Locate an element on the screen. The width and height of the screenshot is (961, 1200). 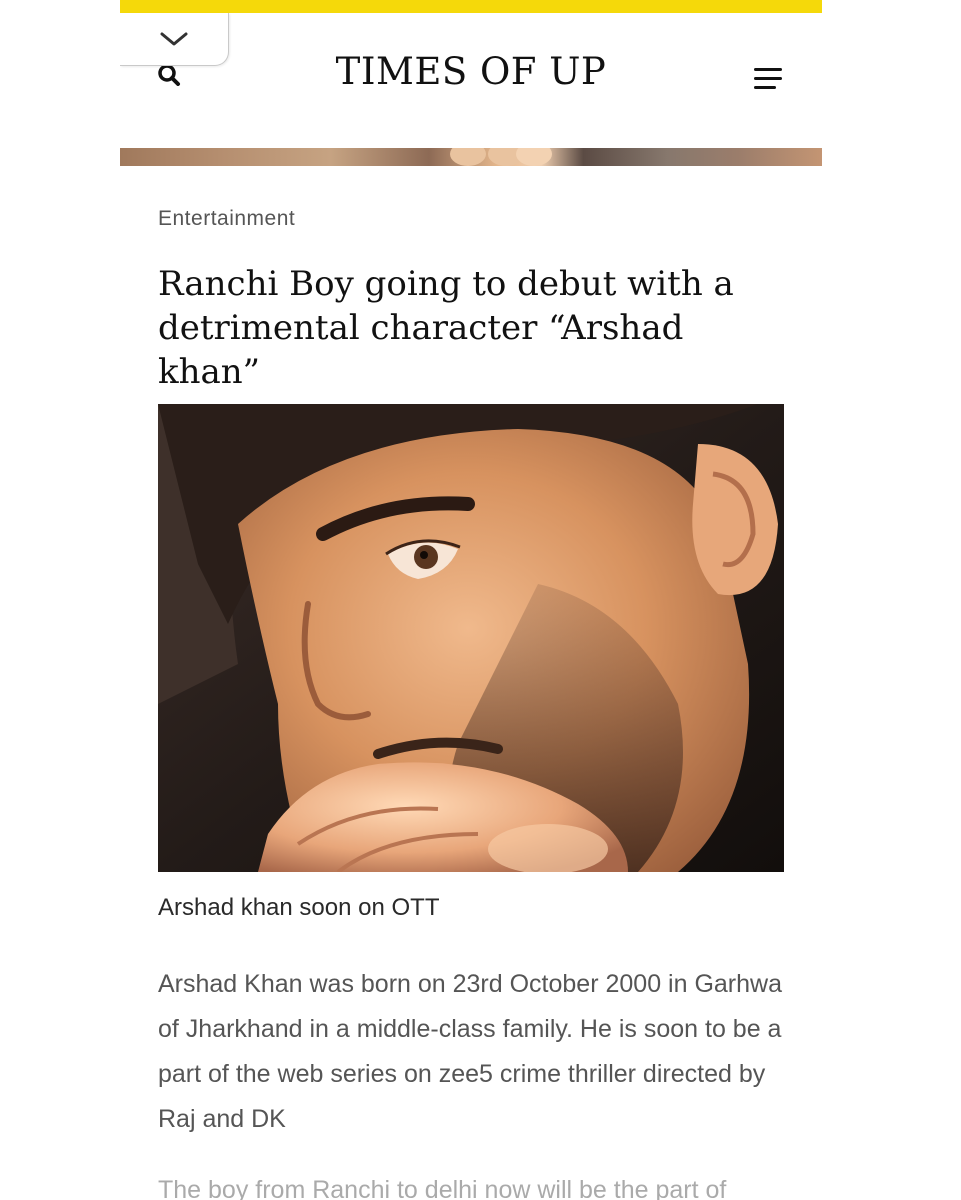
accent-top-bar is located at coordinates (471, 6).